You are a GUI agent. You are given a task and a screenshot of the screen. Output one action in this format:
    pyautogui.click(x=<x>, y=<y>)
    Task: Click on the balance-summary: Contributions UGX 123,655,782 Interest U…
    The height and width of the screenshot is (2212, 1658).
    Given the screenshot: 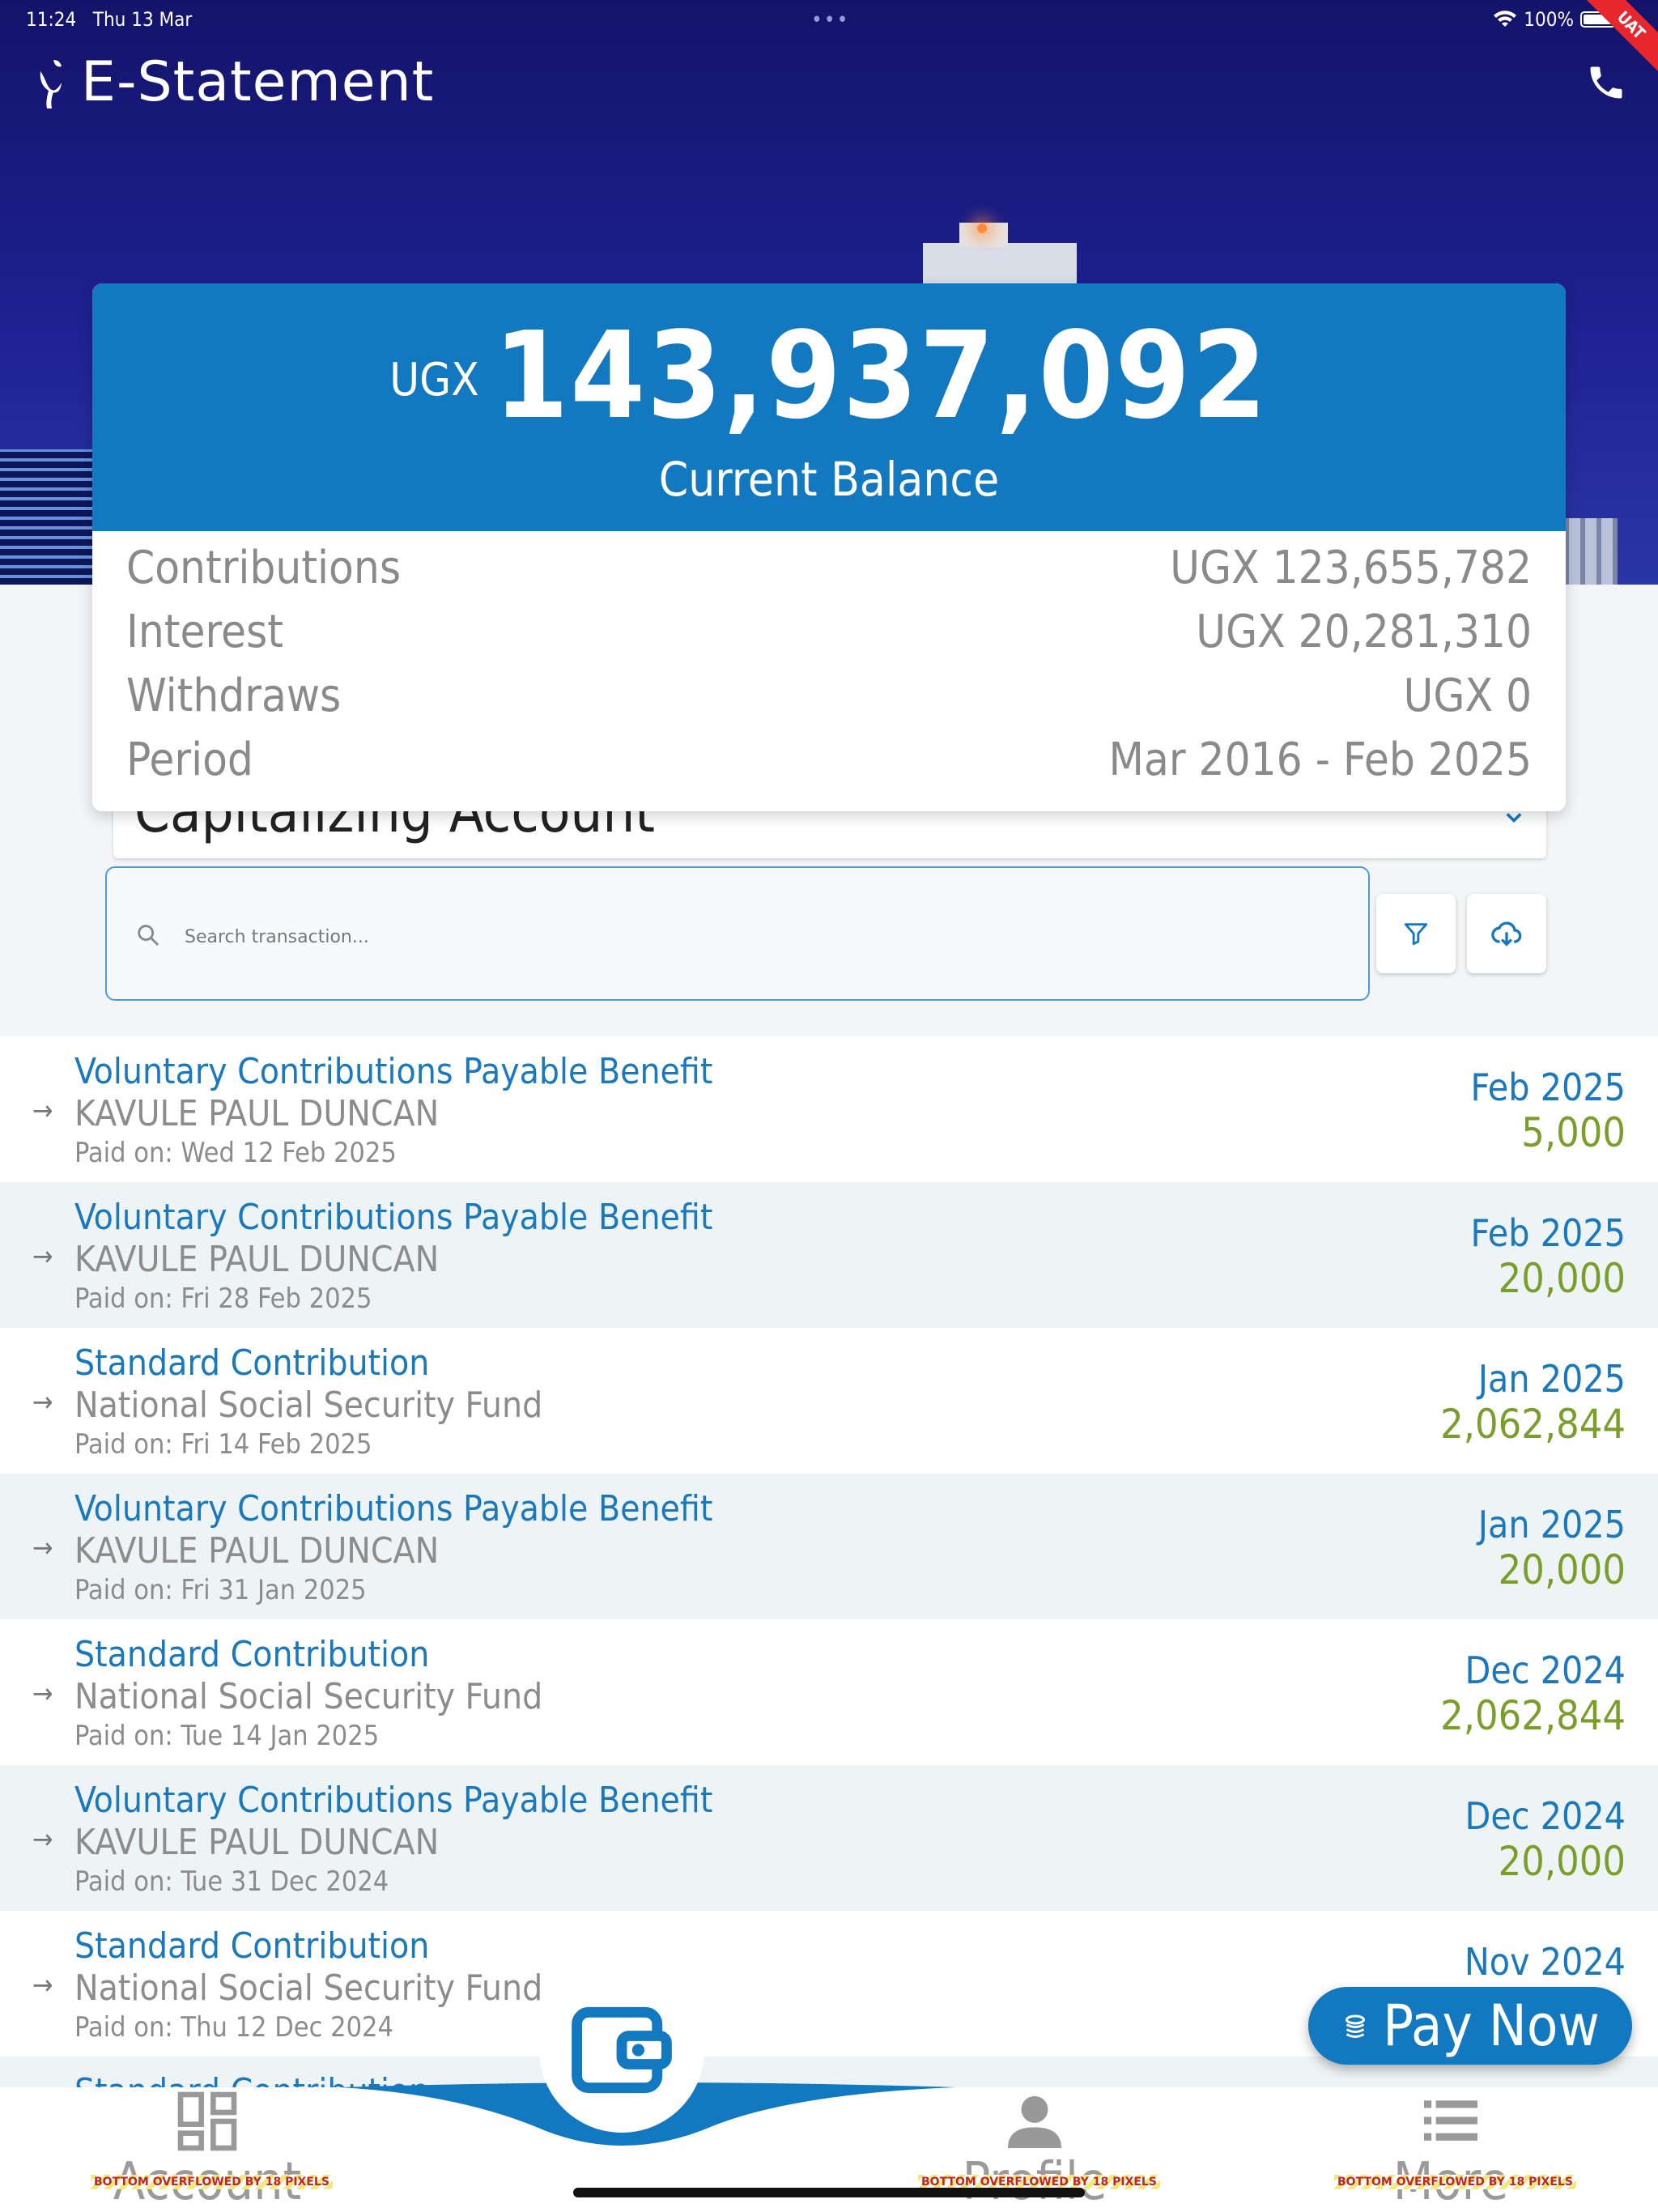 What is the action you would take?
    pyautogui.click(x=829, y=661)
    